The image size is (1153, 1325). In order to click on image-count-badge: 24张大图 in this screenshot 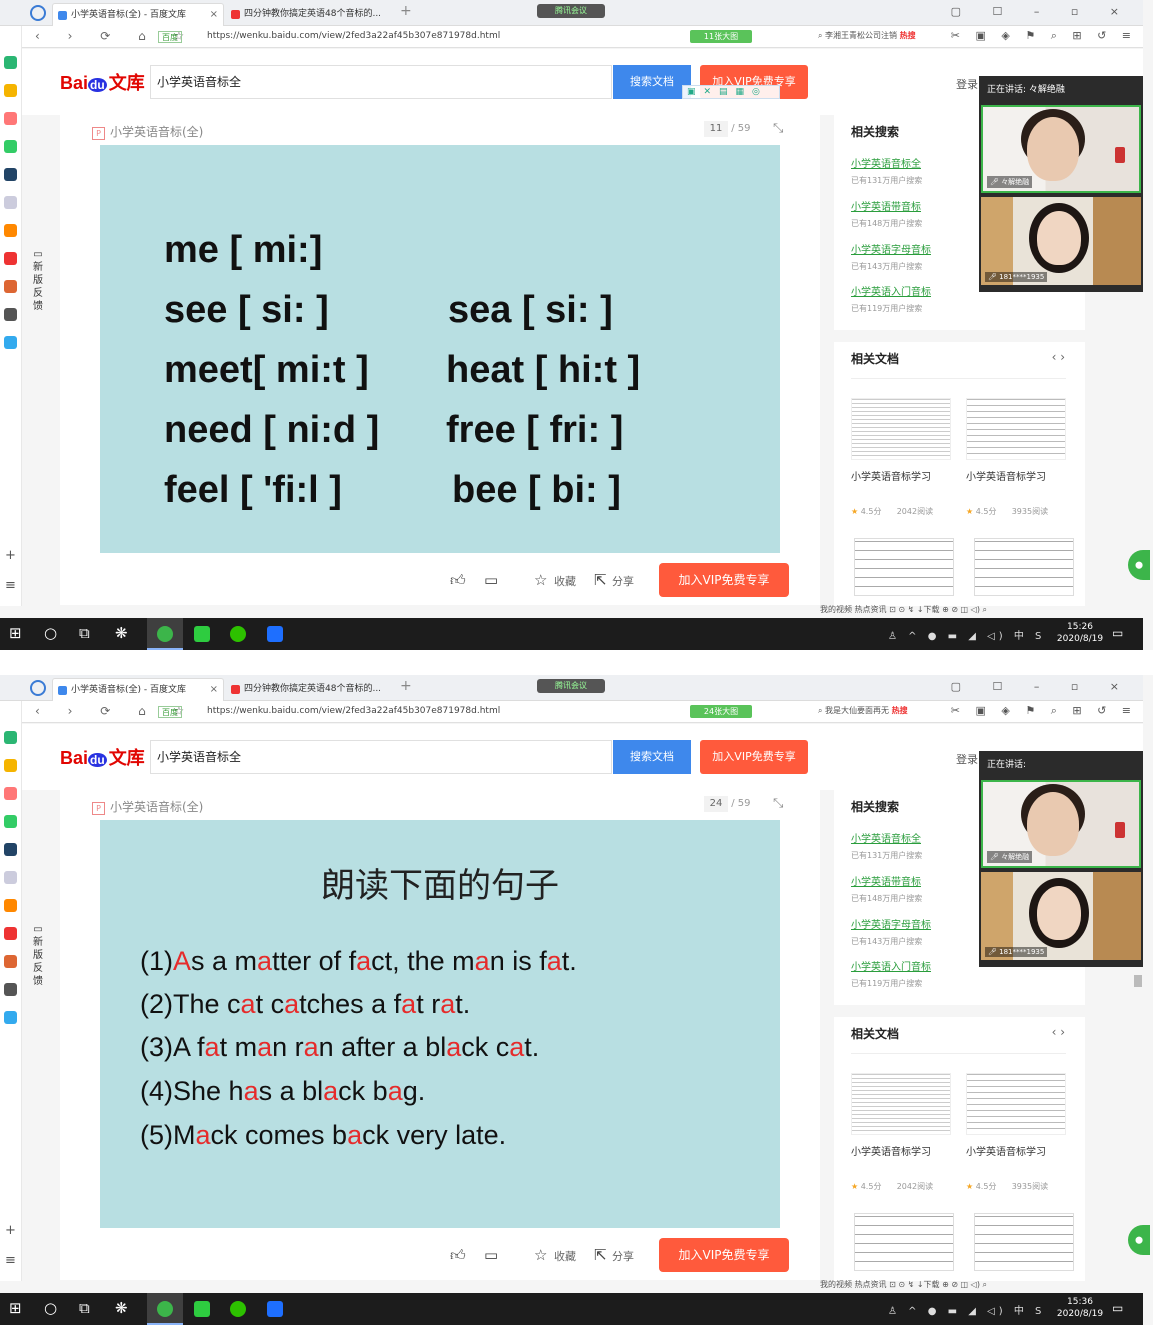, I will do `click(721, 711)`.